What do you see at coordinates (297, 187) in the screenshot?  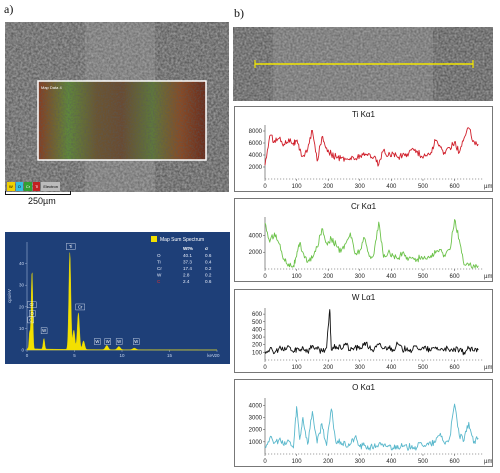 I see `ti-profile-x-tick-label: 100` at bounding box center [297, 187].